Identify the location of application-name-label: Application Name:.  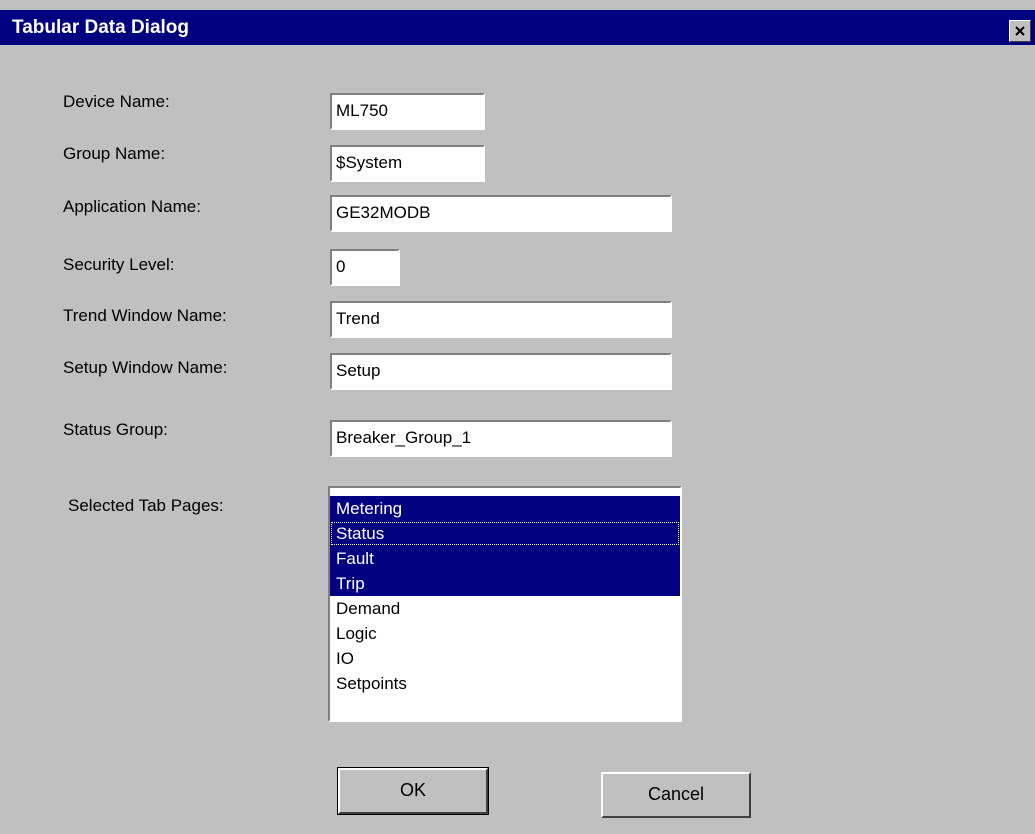
(132, 206).